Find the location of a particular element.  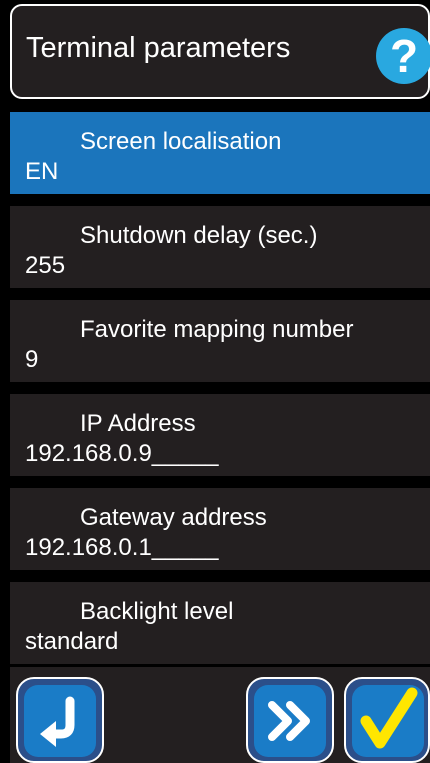

return-arrow-icon is located at coordinates (57, 721).